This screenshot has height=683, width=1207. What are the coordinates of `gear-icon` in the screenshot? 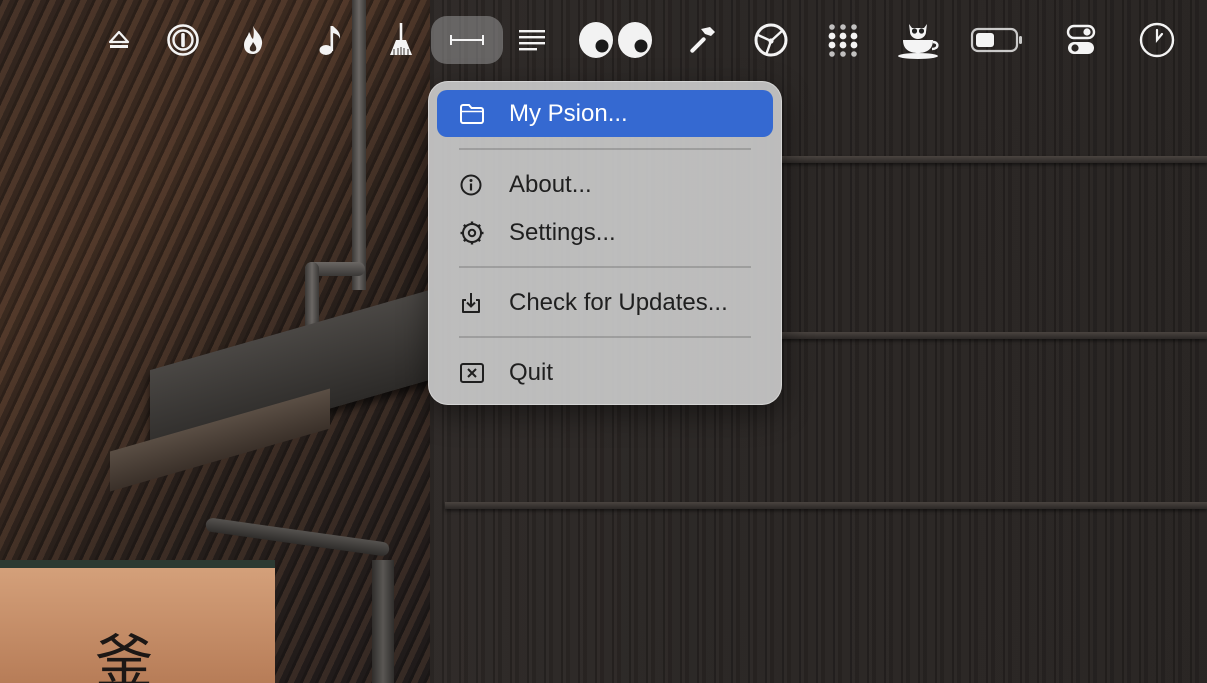 It's located at (473, 233).